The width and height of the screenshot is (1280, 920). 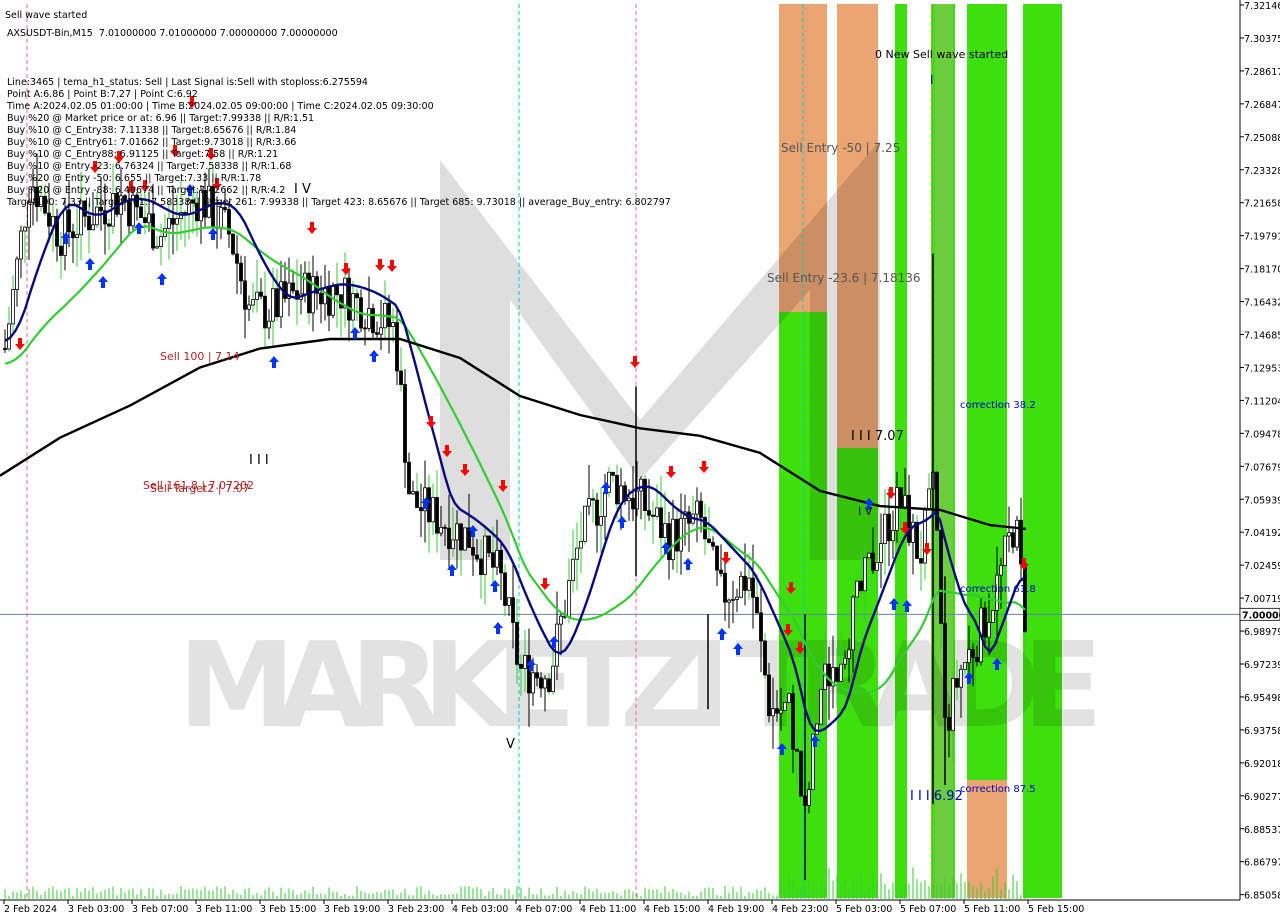 What do you see at coordinates (640, 685) in the screenshot?
I see `watermark-text: MARKETZI TRADE` at bounding box center [640, 685].